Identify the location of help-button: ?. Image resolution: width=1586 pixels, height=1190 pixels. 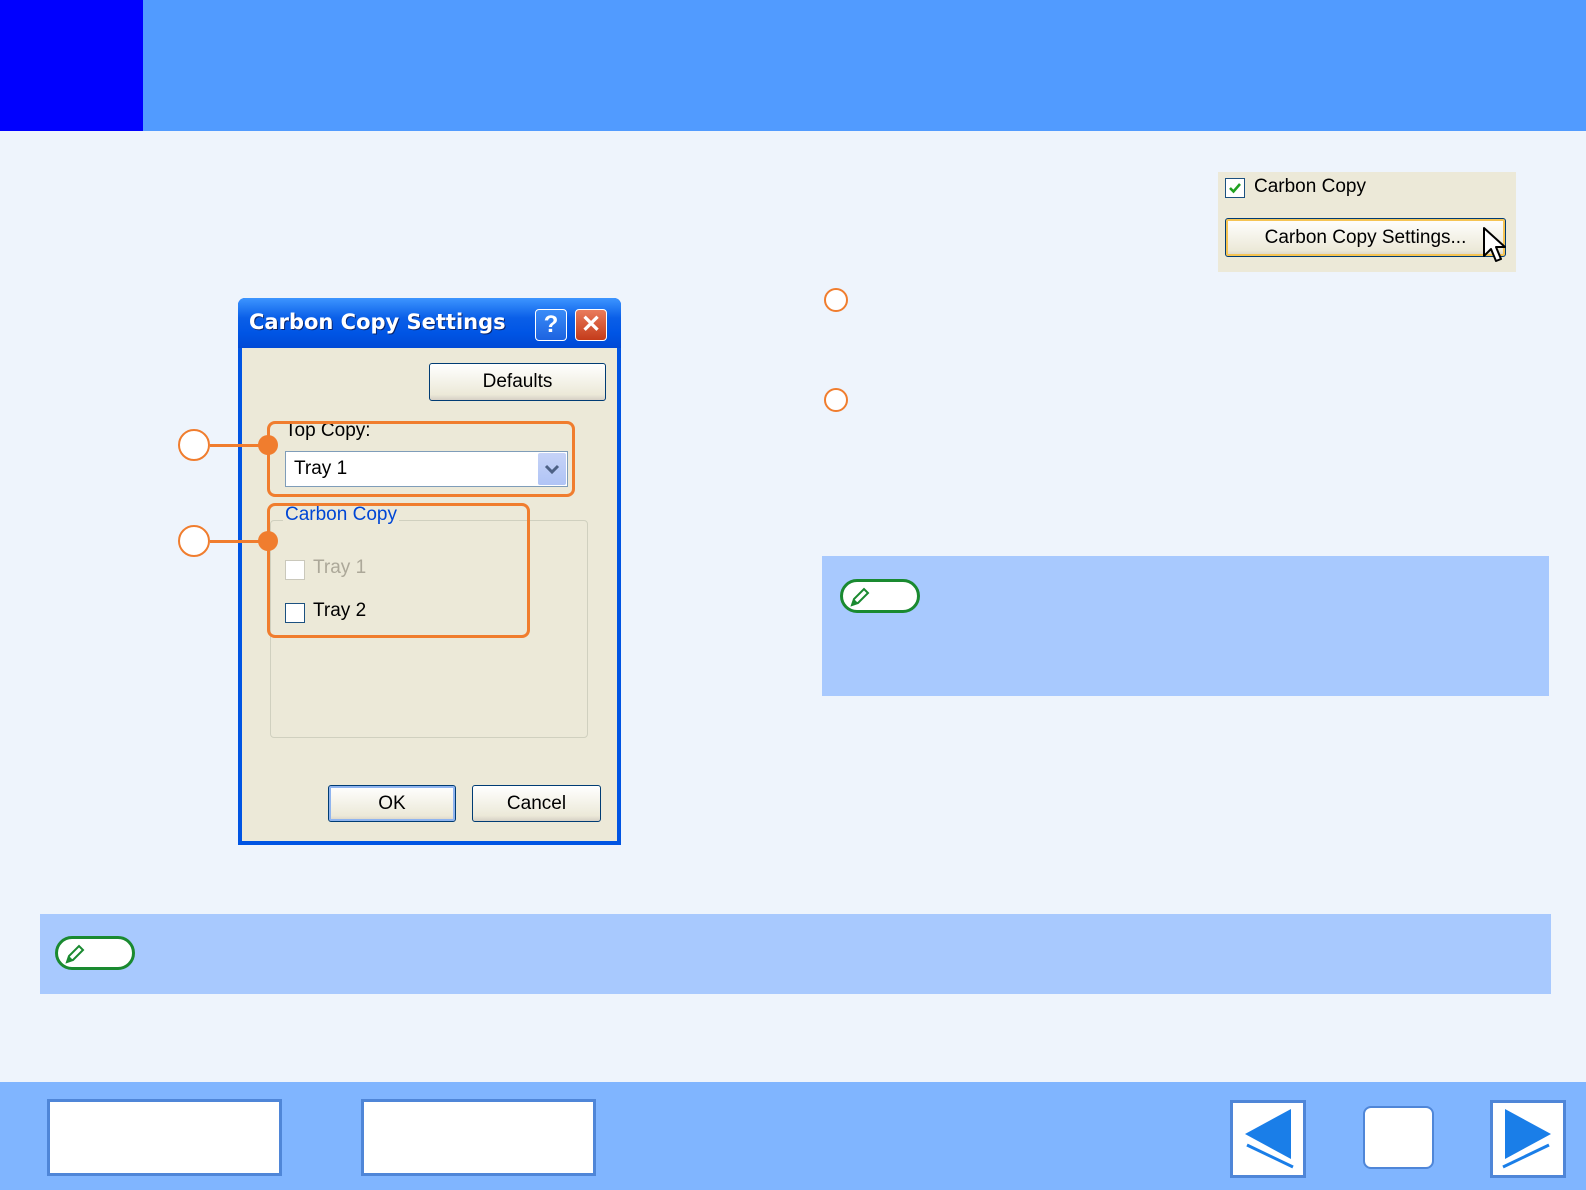
(551, 325).